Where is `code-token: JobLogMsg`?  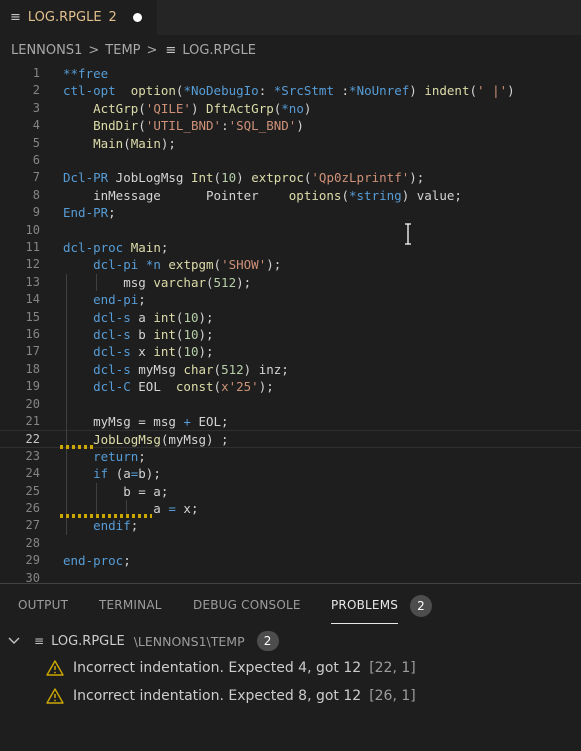
code-token: JobLogMsg is located at coordinates (149, 178).